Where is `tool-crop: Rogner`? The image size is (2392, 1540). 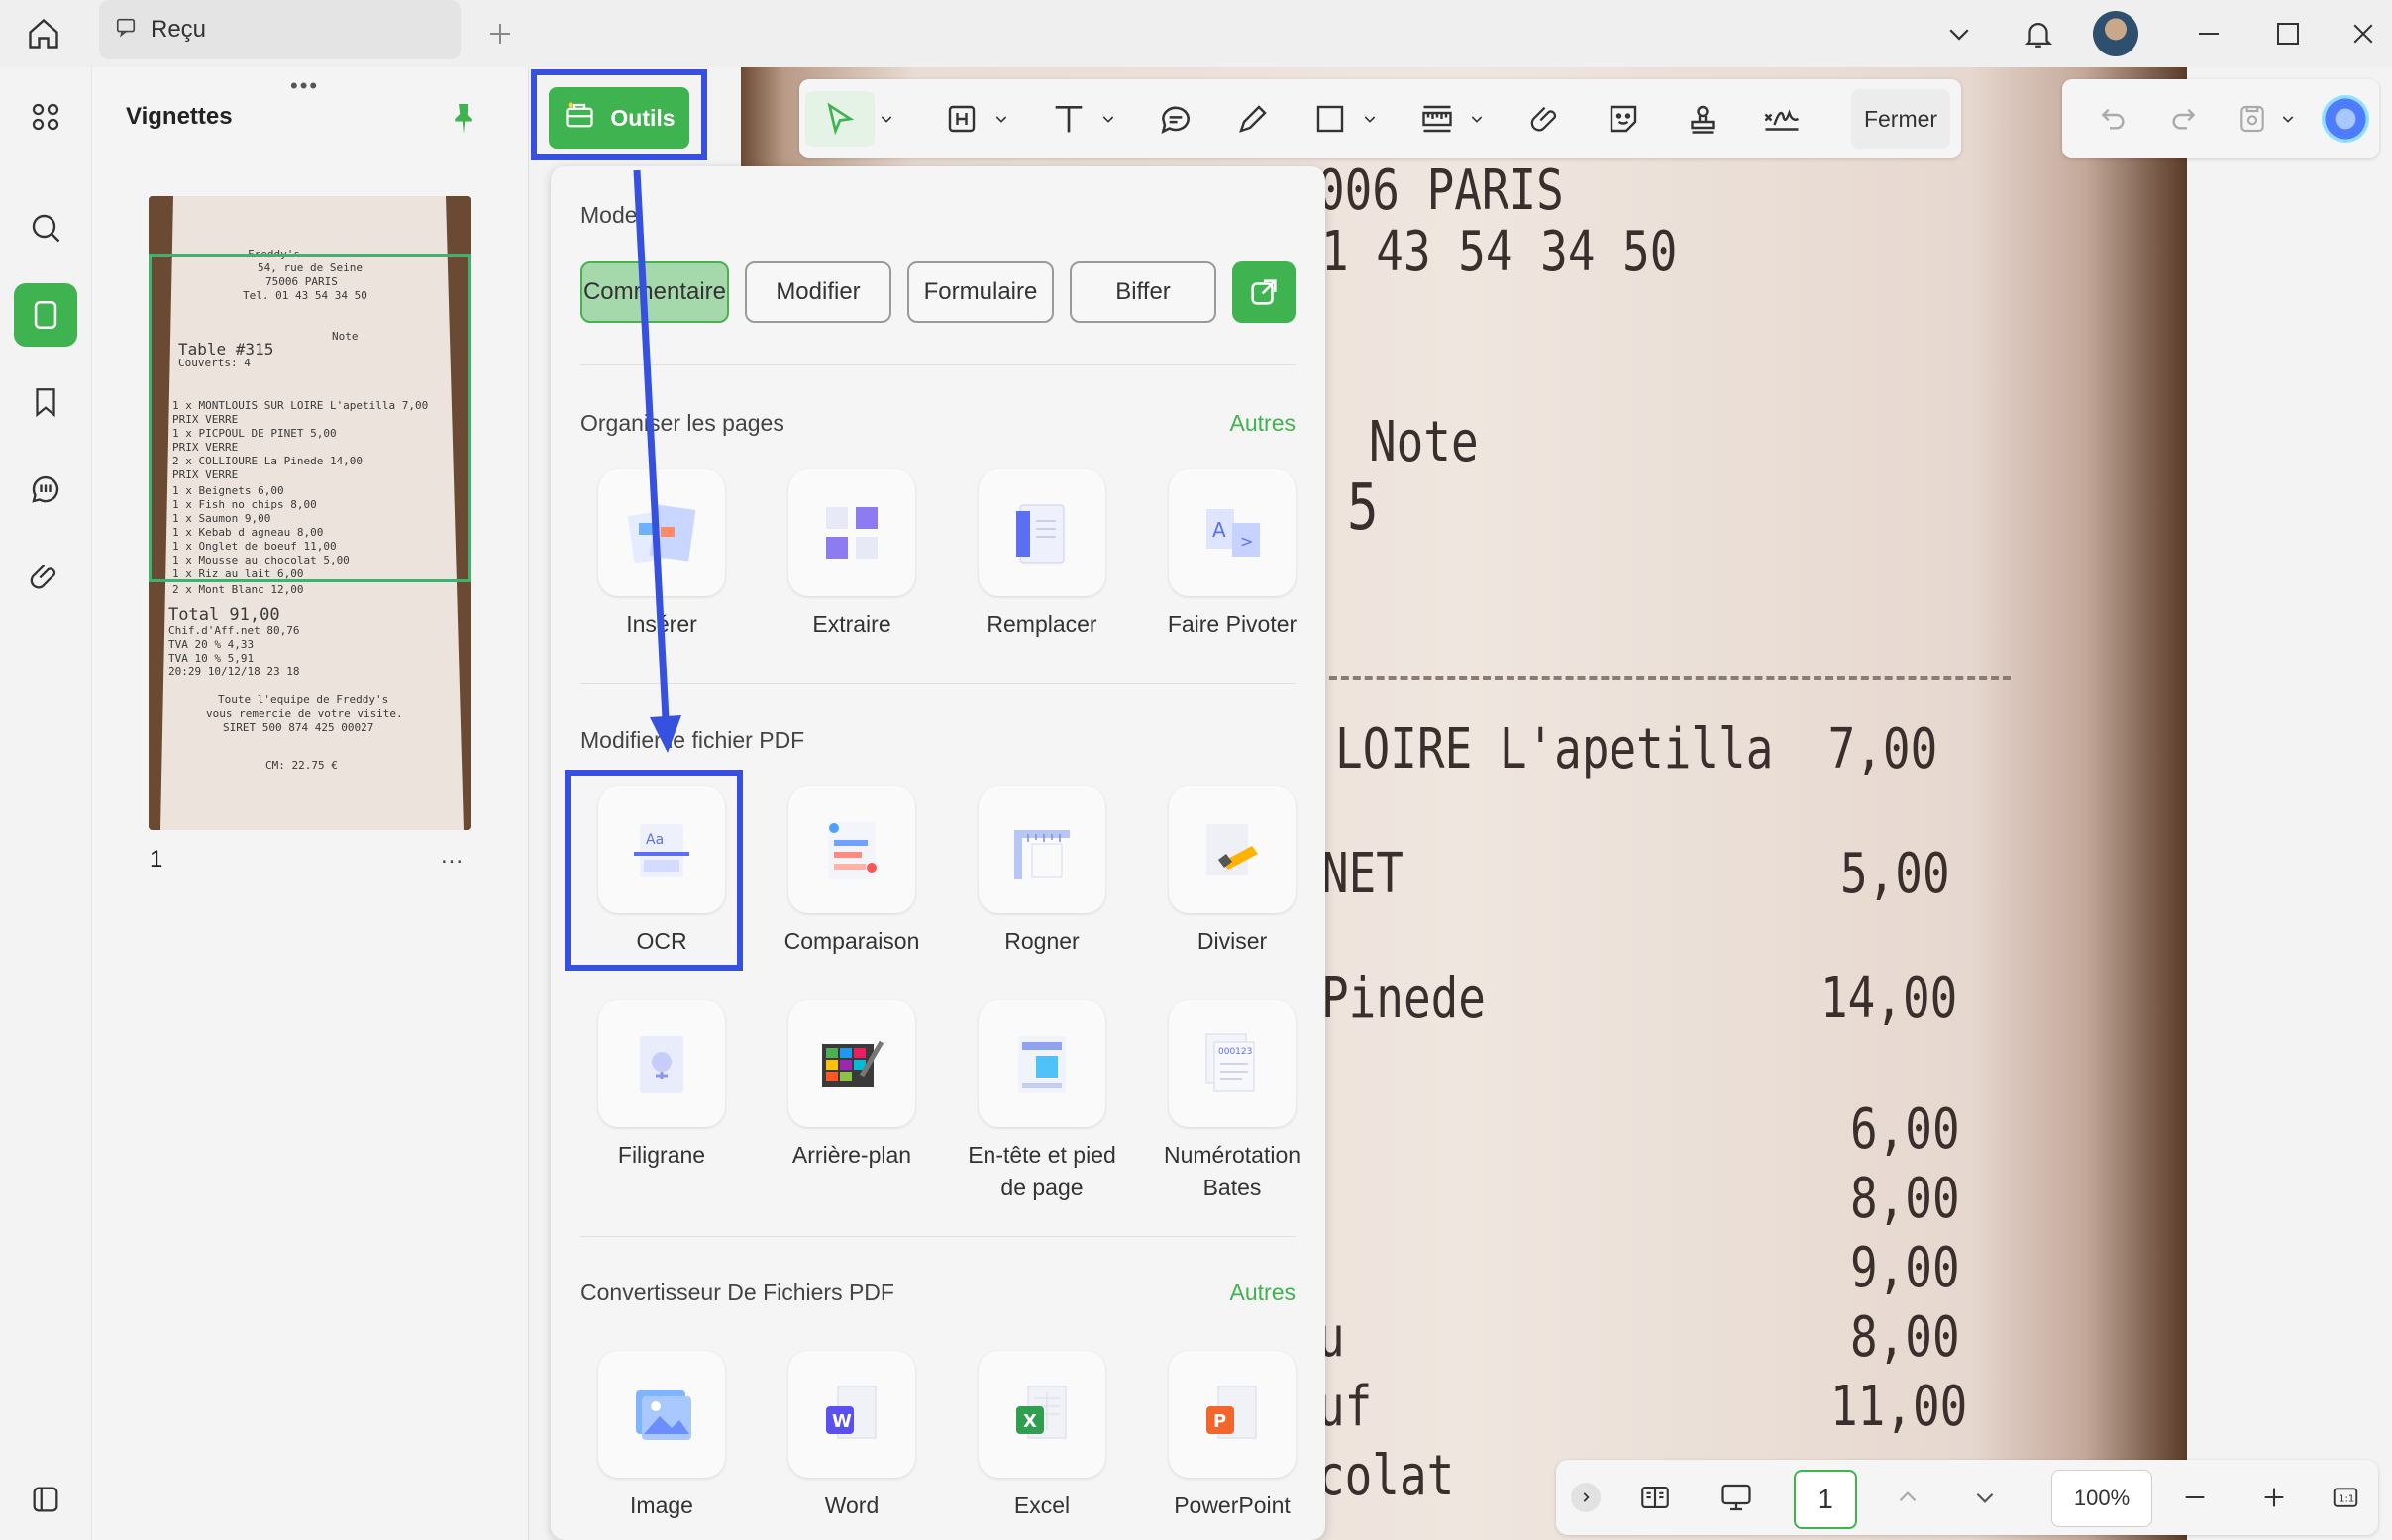
tool-crop: Rogner is located at coordinates (1042, 872).